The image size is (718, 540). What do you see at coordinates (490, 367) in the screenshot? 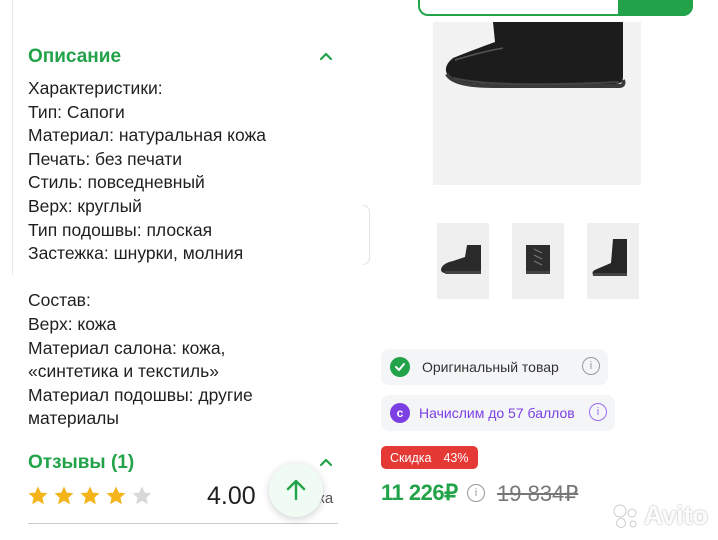
I see `original-product-label: Оригинальный товар` at bounding box center [490, 367].